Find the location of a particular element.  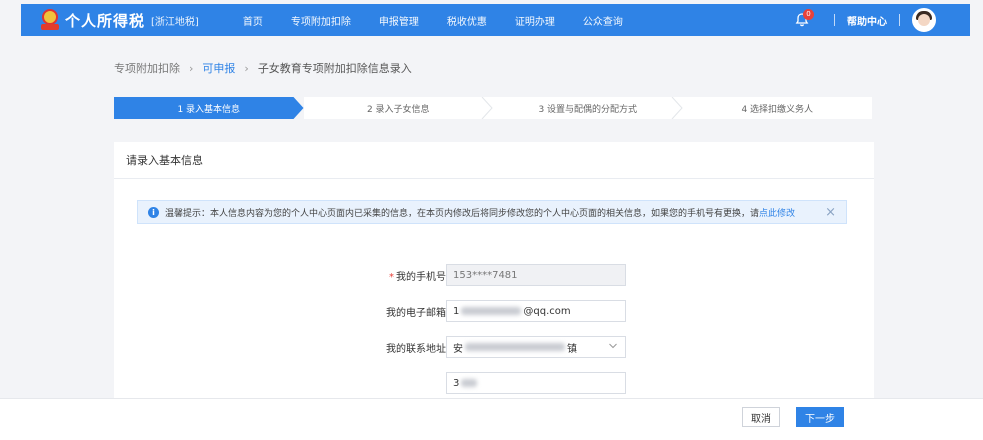

breadcrumb-declarable: 可申报 is located at coordinates (218, 68).